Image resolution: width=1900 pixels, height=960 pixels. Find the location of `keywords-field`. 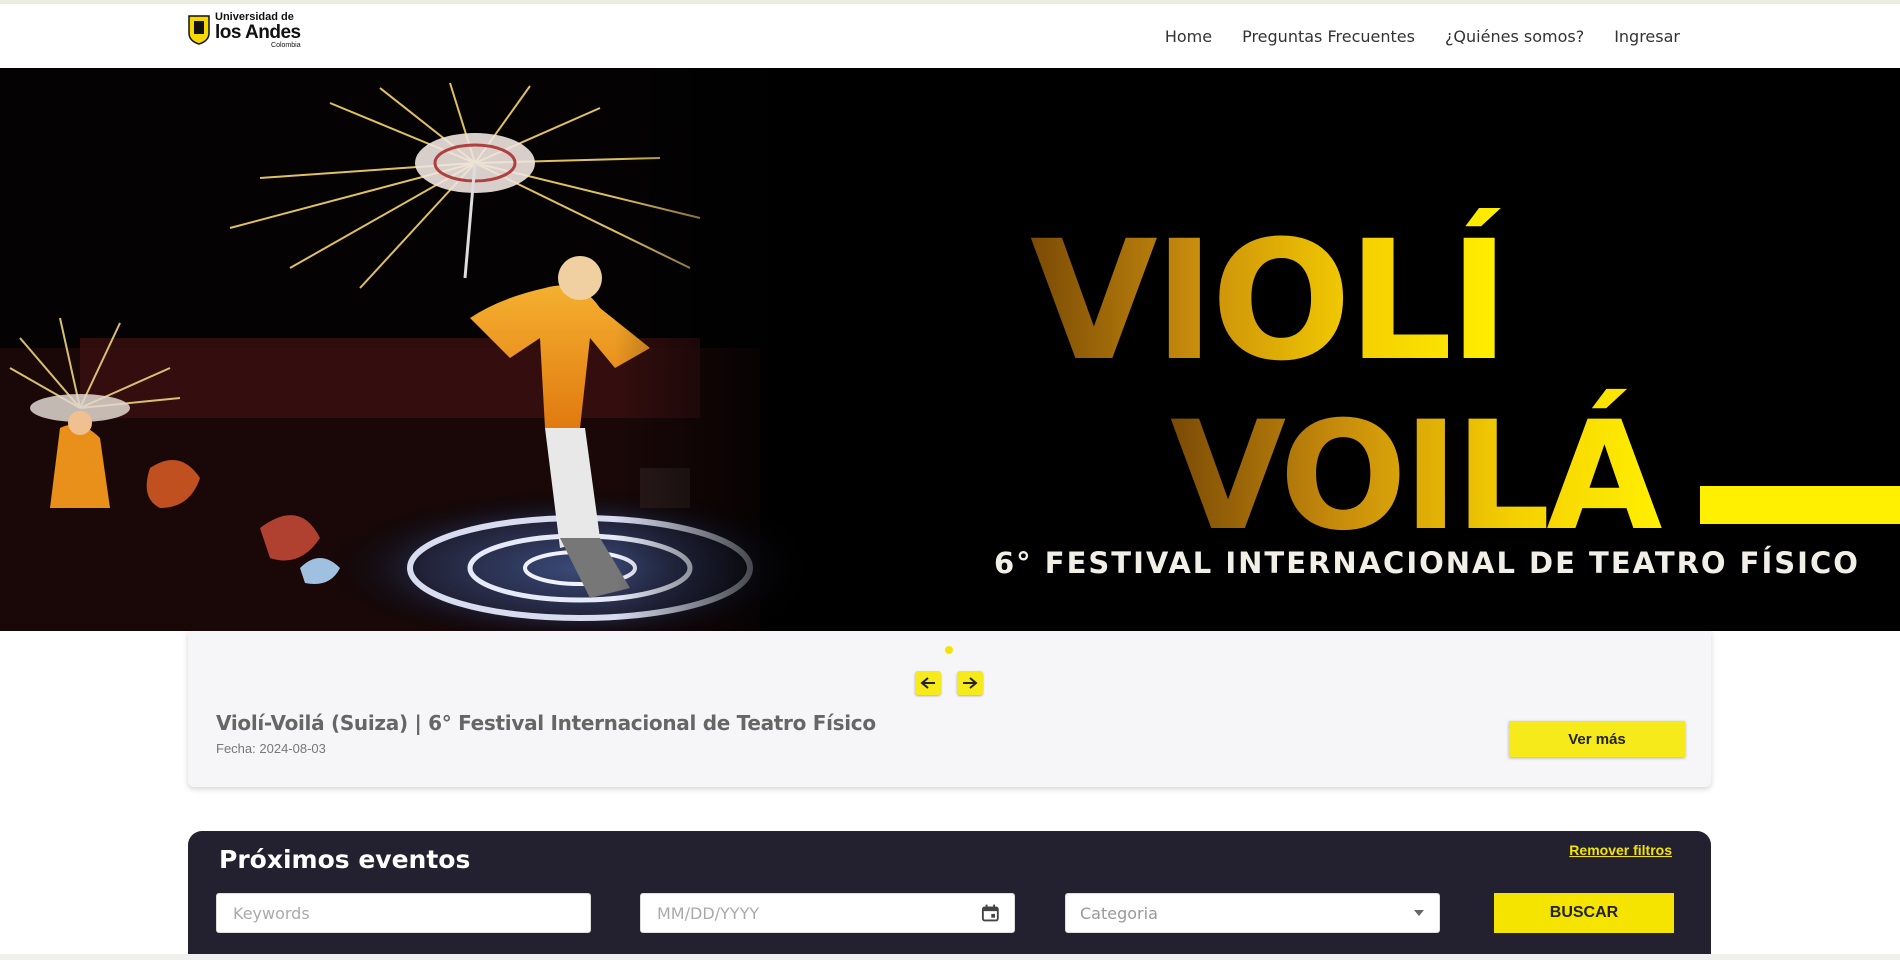

keywords-field is located at coordinates (403, 913).